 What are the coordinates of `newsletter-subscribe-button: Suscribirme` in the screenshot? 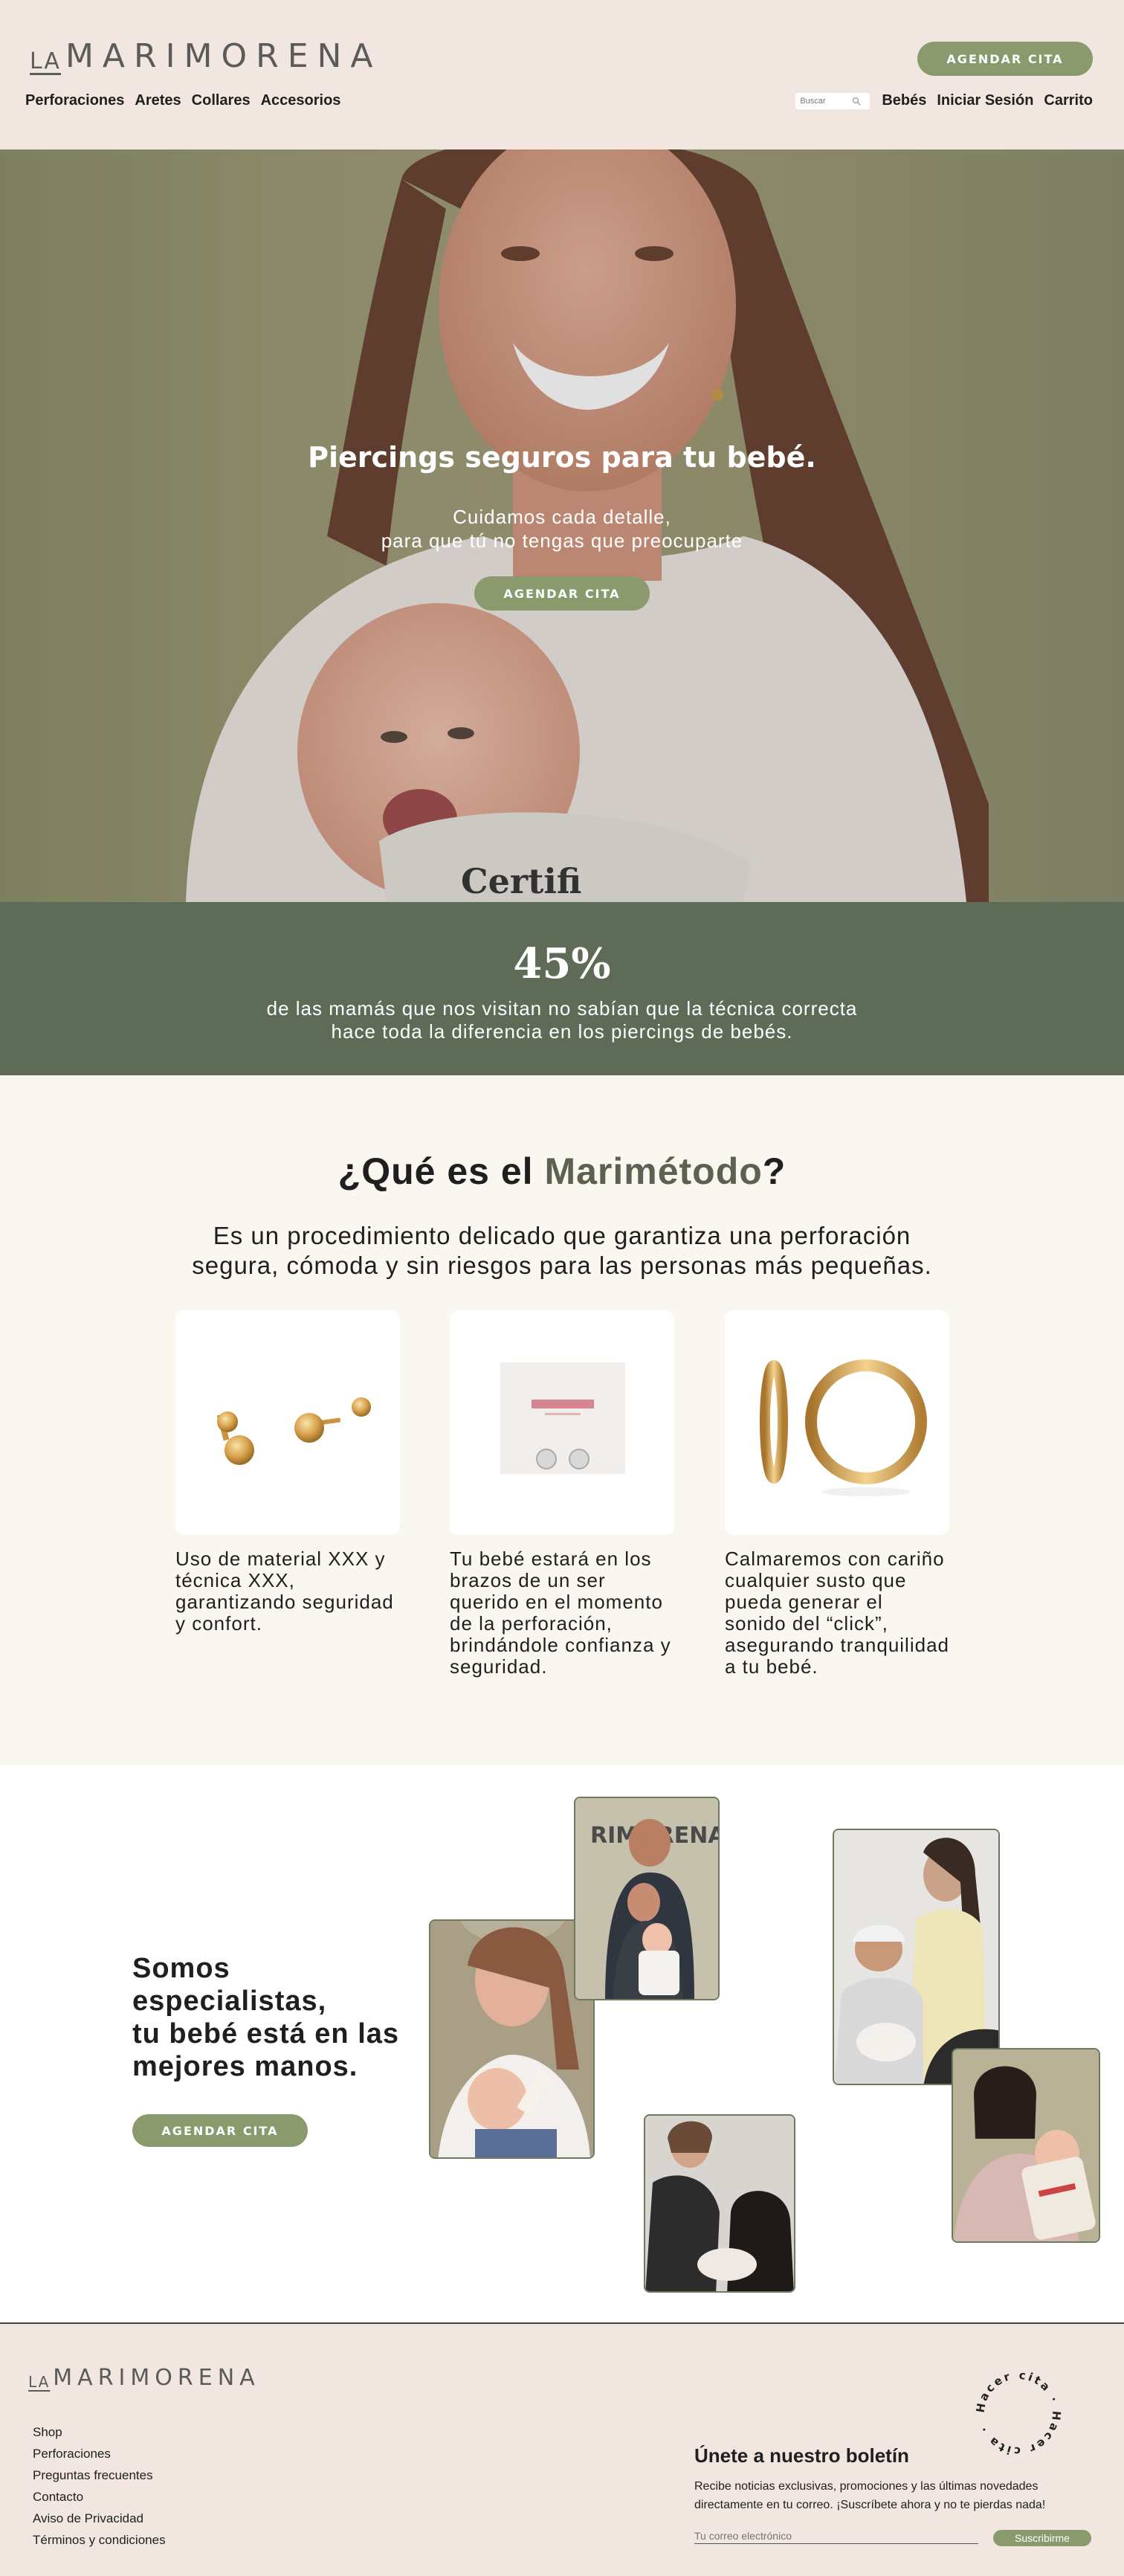 It's located at (1042, 2538).